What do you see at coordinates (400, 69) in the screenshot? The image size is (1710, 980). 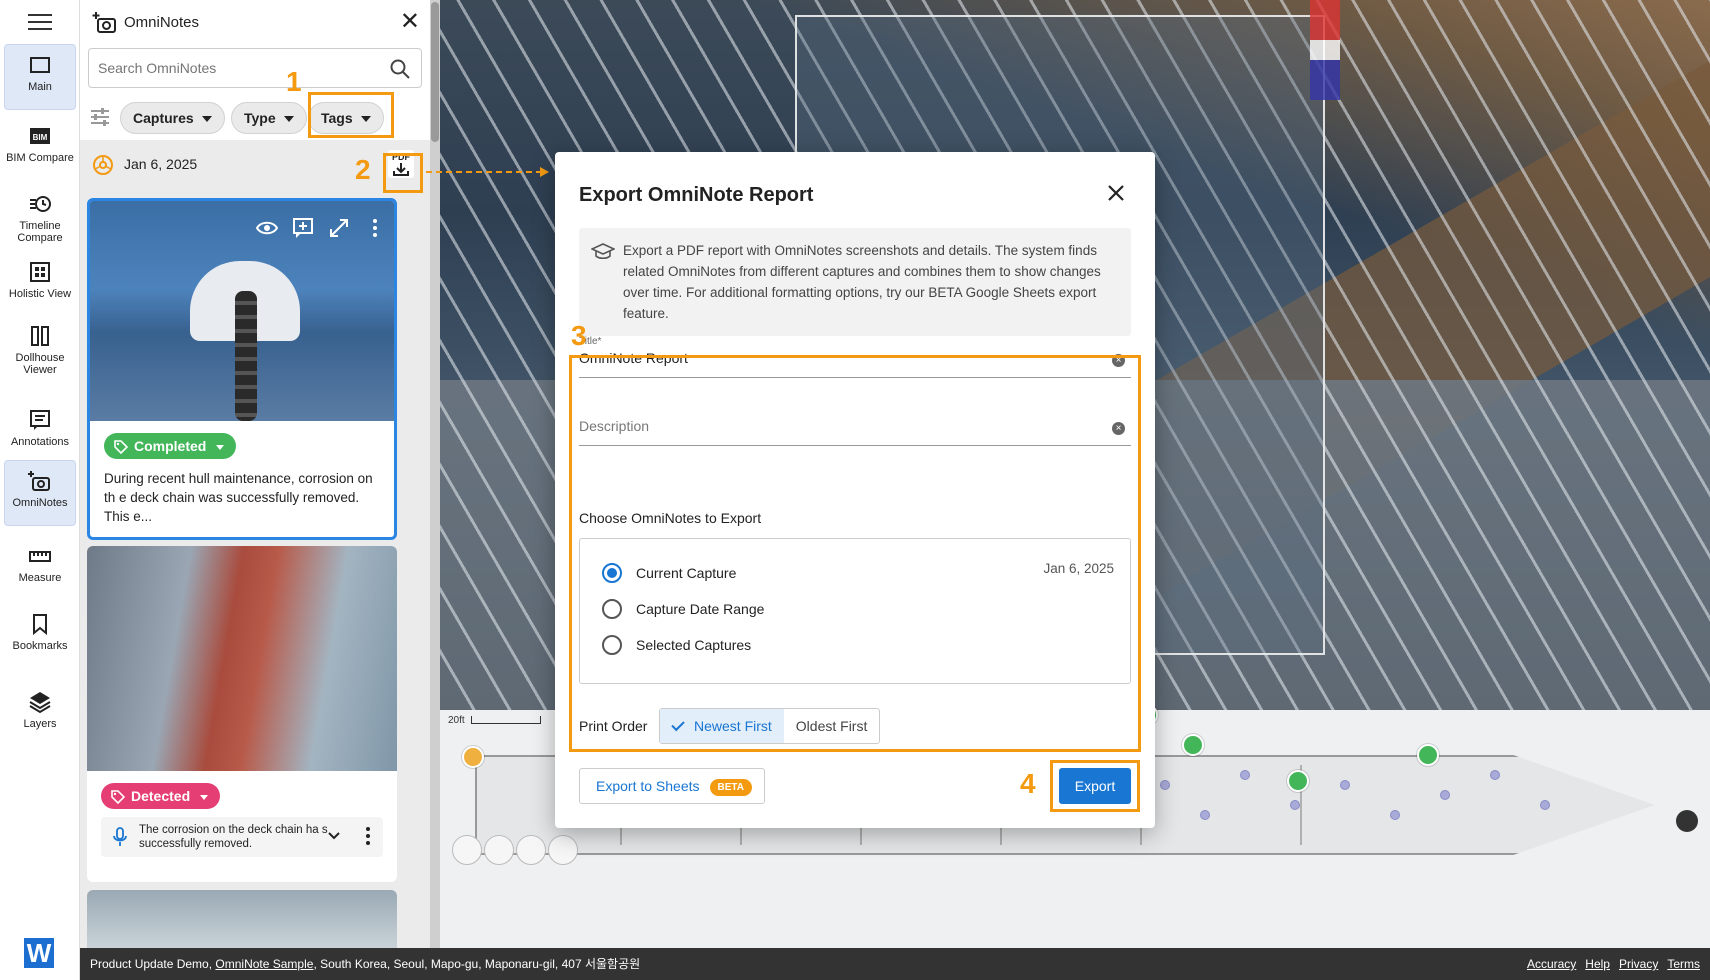 I see `search-icon` at bounding box center [400, 69].